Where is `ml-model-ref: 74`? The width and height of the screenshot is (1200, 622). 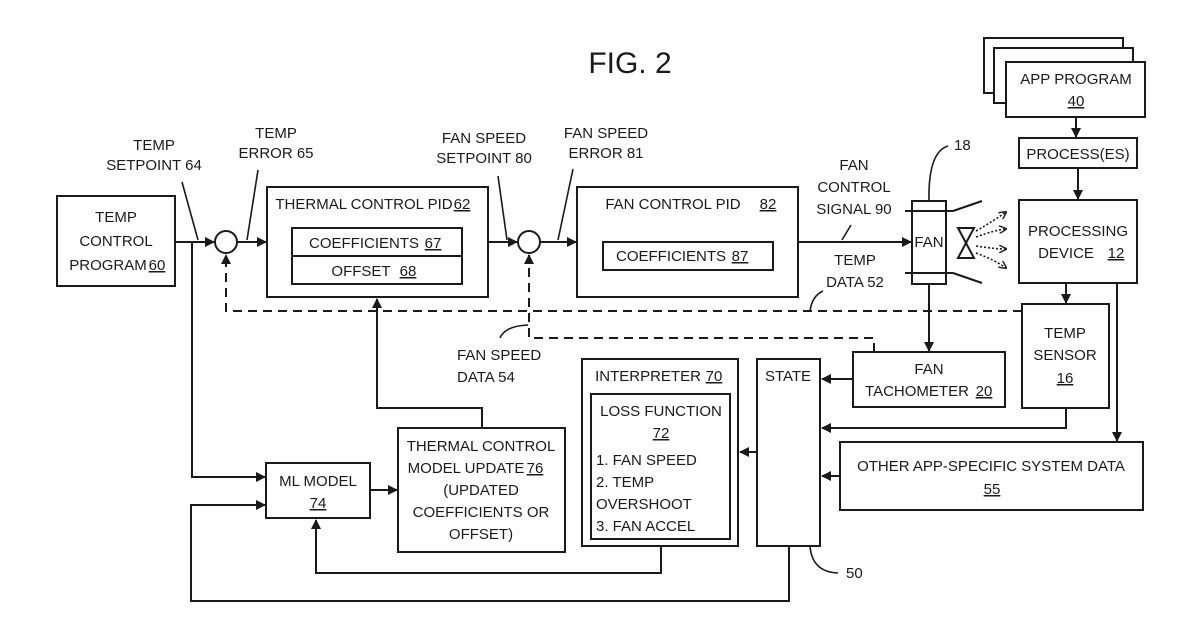 ml-model-ref: 74 is located at coordinates (318, 503).